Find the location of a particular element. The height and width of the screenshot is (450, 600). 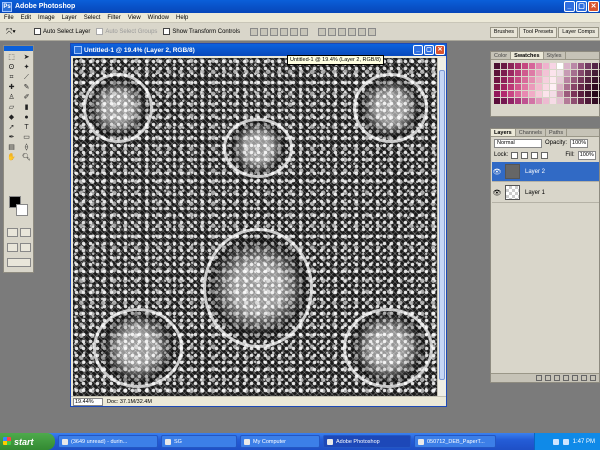

slice-tool-icon: ⟋ is located at coordinates (26, 77).